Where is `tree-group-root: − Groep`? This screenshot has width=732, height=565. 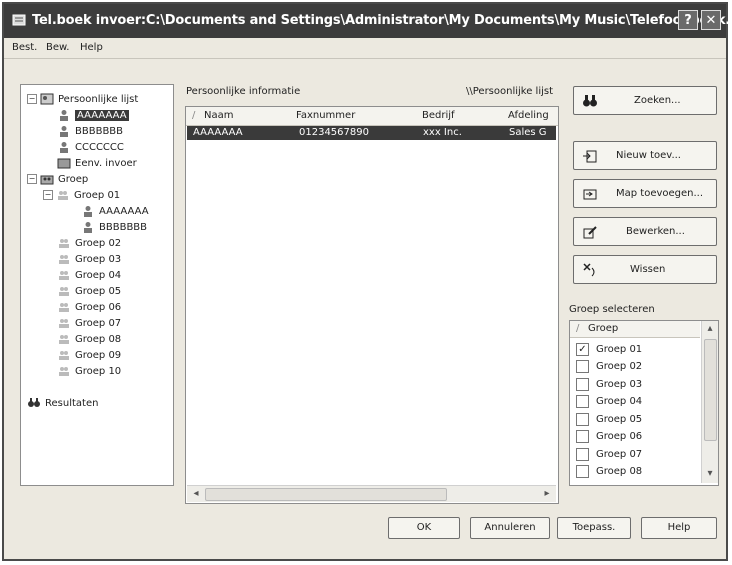
tree-group-root: − Groep is located at coordinates (57, 179).